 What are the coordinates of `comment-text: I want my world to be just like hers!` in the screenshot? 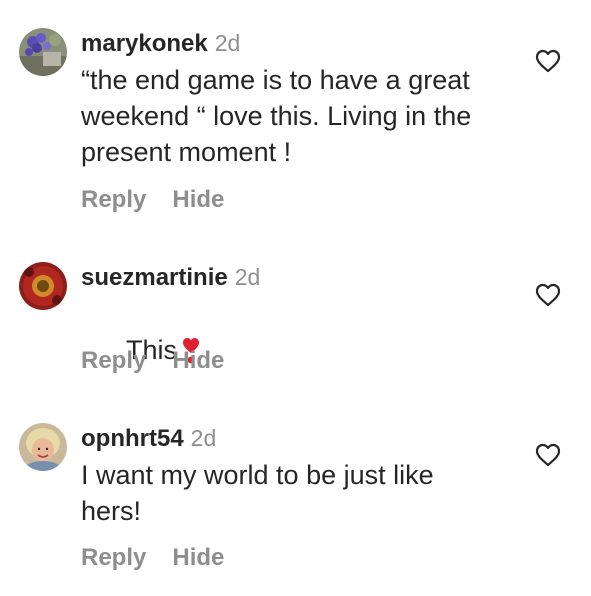 It's located at (261, 493).